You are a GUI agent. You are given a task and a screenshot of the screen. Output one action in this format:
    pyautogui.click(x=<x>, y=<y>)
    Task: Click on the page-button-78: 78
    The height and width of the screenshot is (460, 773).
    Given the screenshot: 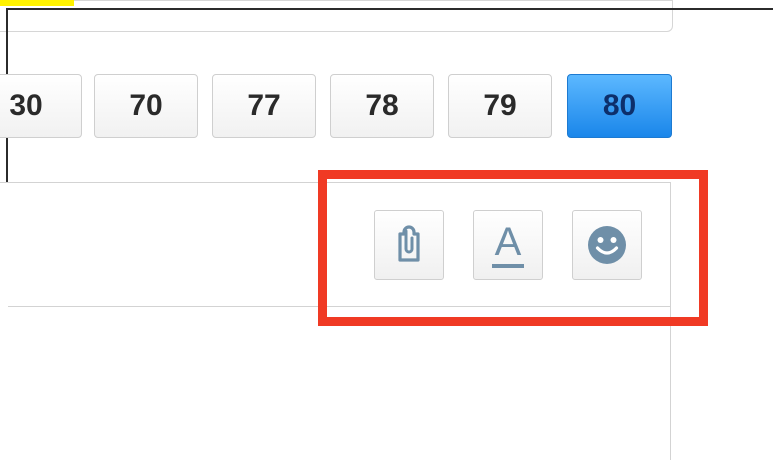 What is the action you would take?
    pyautogui.click(x=382, y=106)
    